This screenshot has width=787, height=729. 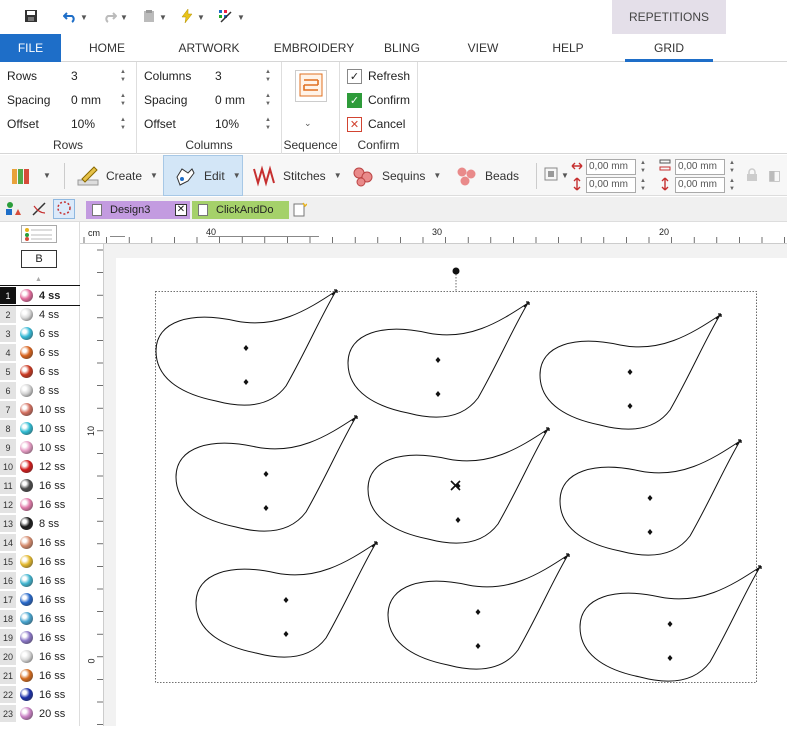 What do you see at coordinates (568, 48) in the screenshot?
I see `tab-help: HELP` at bounding box center [568, 48].